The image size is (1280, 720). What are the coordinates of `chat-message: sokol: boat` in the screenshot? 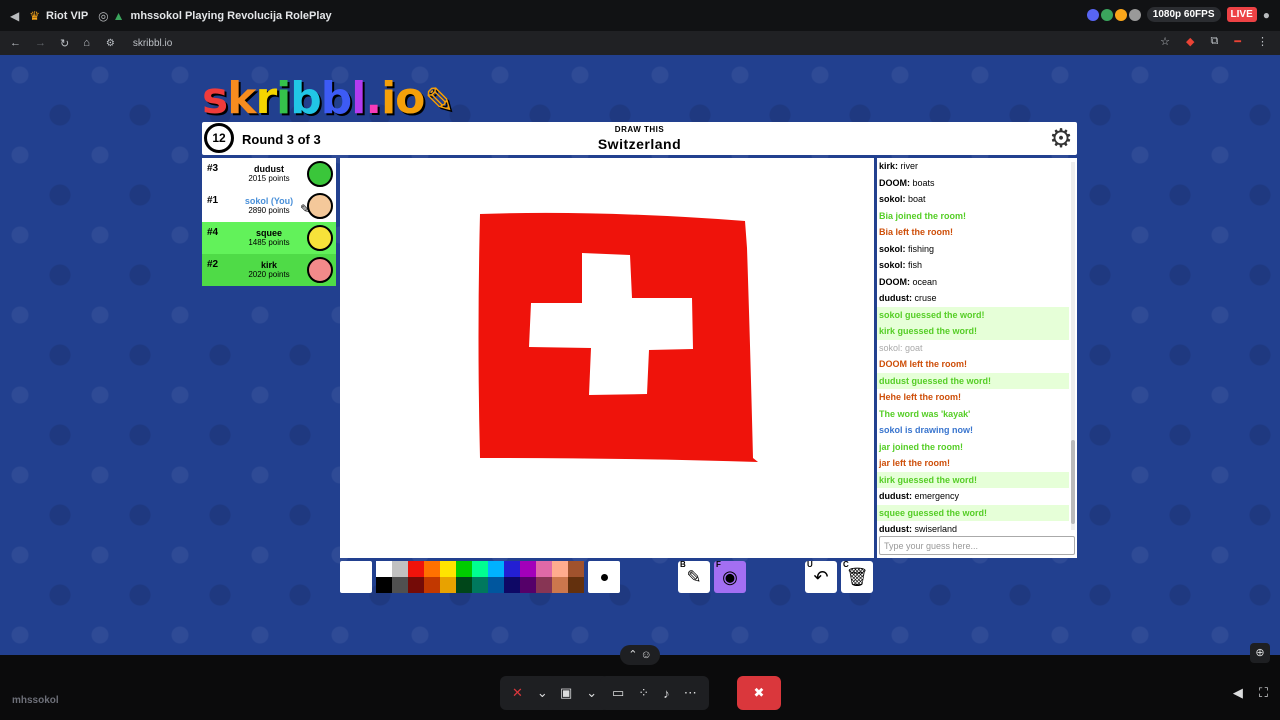 It's located at (902, 199).